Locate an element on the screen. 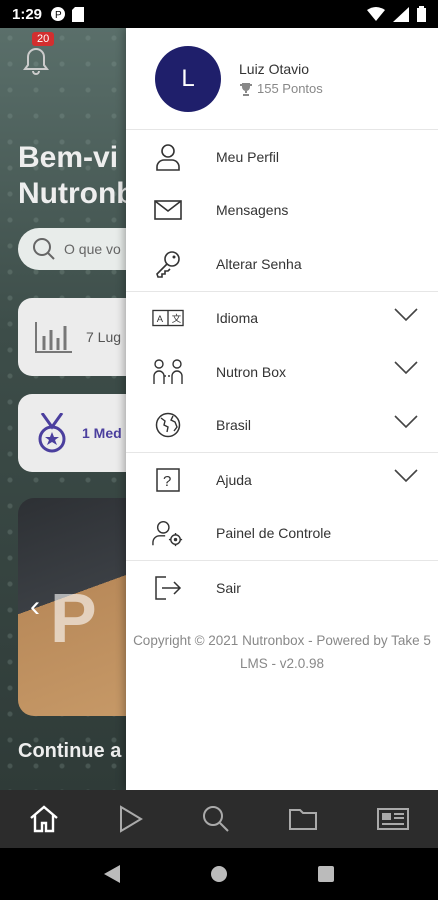  medals-text: 1 Med is located at coordinates (102, 433).